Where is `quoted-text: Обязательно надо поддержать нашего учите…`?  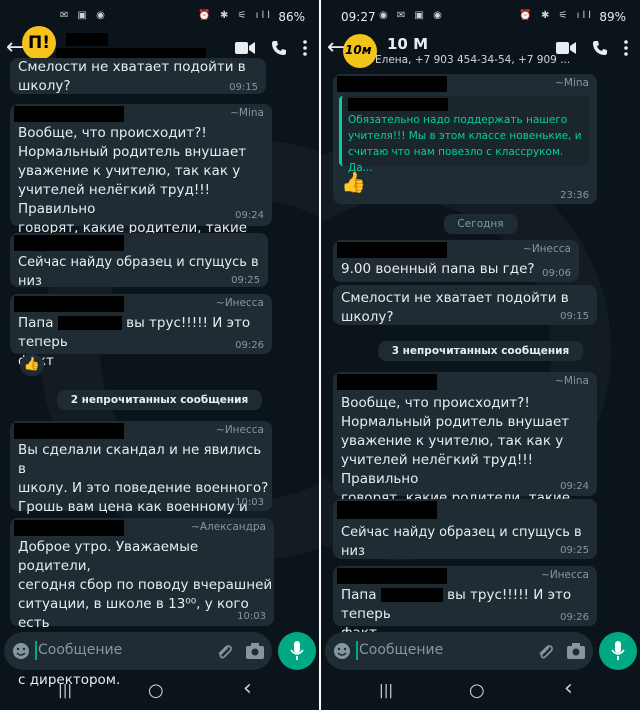
quoted-text: Обязательно надо поддержать нашего учите… is located at coordinates (465, 144).